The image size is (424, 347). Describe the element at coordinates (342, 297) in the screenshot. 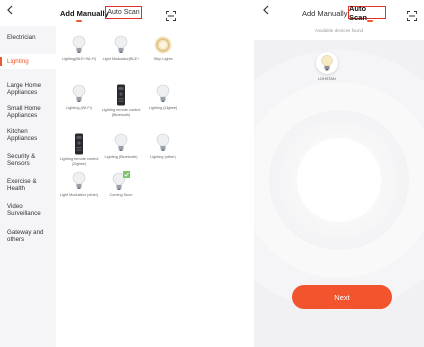

I see `next-button: Next` at that location.